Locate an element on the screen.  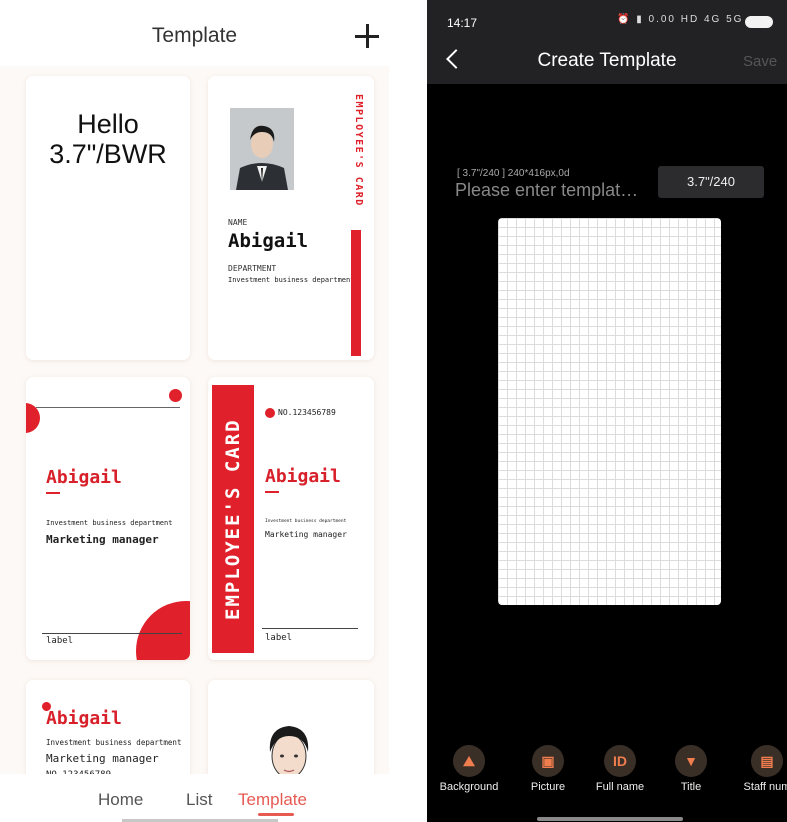
tool-staff-number: ▤ Staff num is located at coordinates (757, 769).